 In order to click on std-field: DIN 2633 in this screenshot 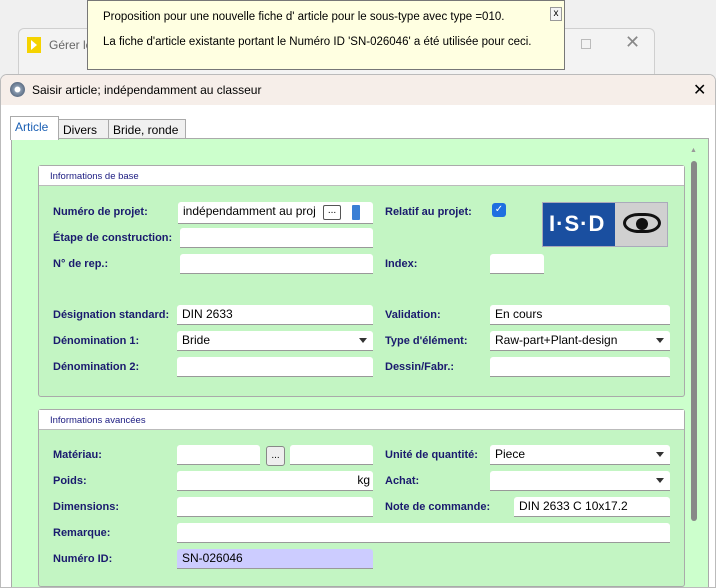, I will do `click(275, 315)`.